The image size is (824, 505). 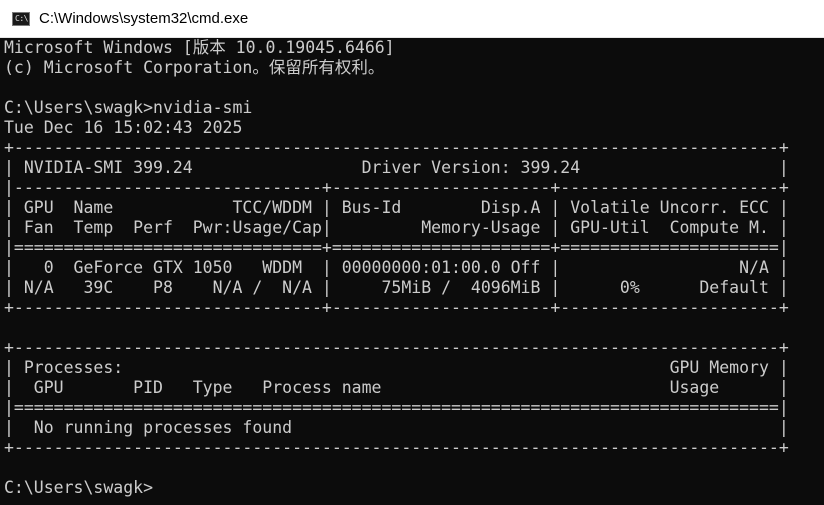 I want to click on cmd-icon-glyph: C:\, so click(x=21, y=18).